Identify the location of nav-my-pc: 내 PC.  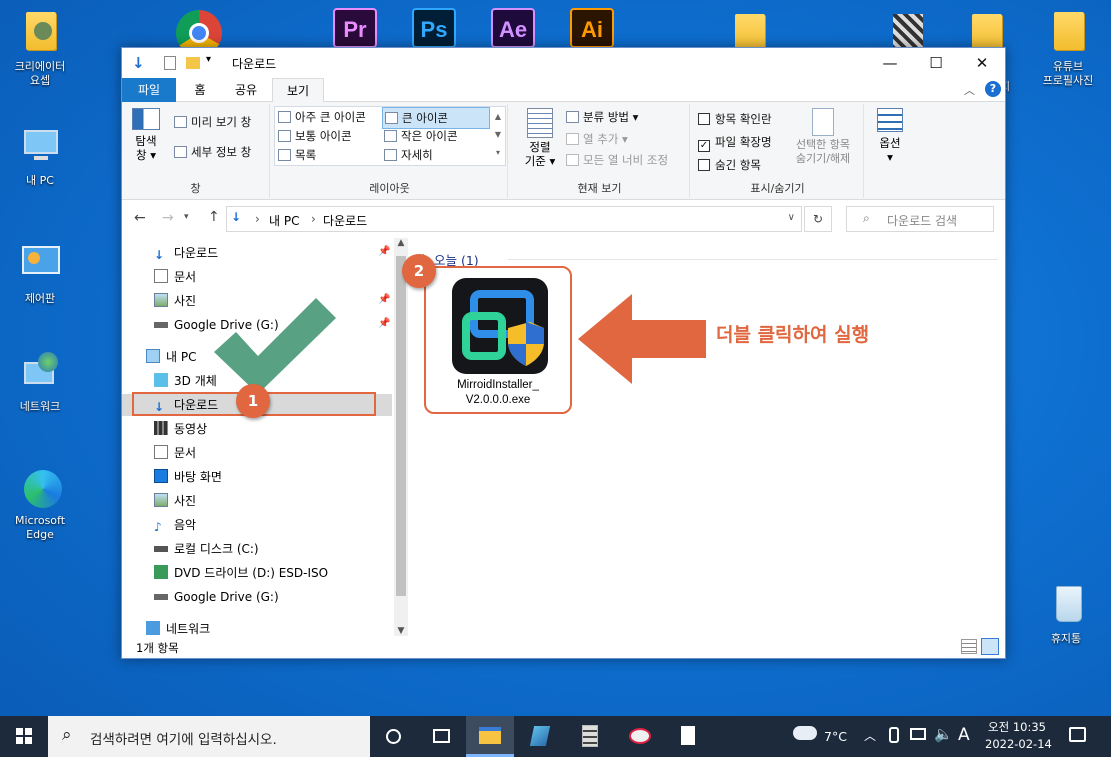
(171, 357).